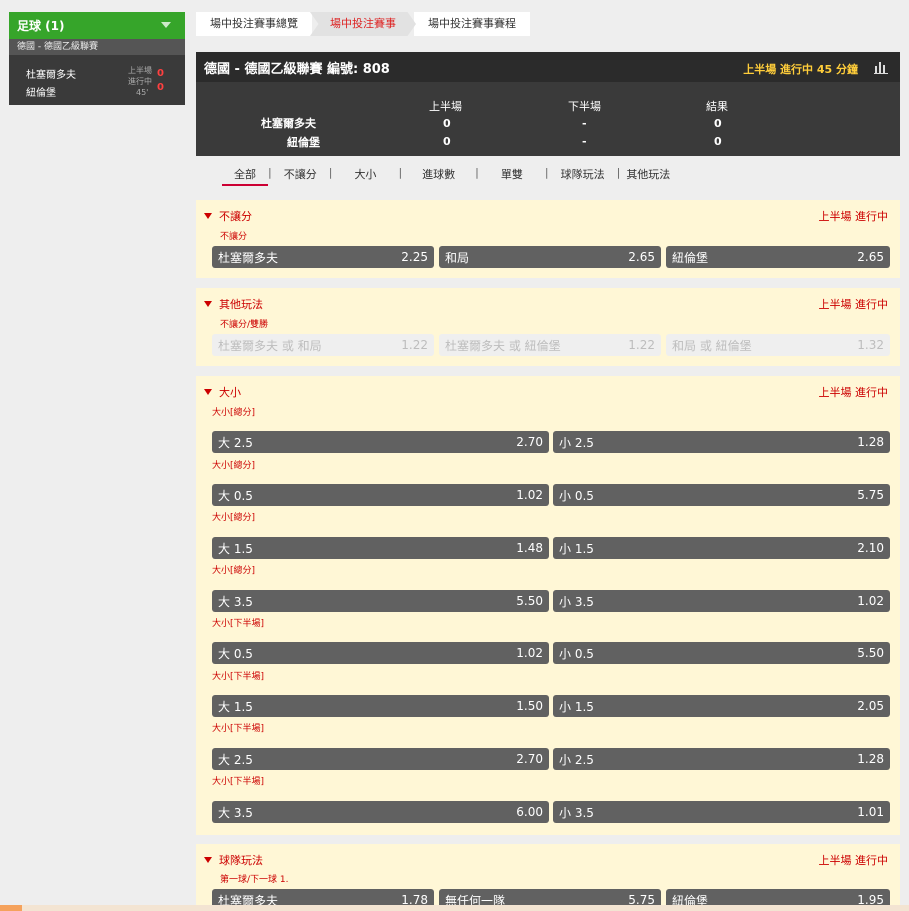 The height and width of the screenshot is (911, 909). Describe the element at coordinates (41, 93) in the screenshot. I see `away-team: 紐倫堡` at that location.